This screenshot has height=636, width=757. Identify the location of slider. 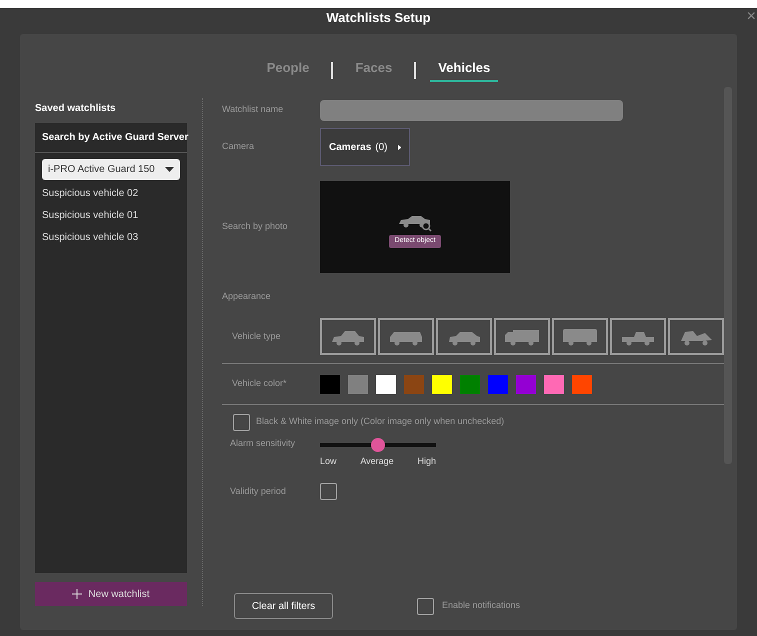
(378, 445).